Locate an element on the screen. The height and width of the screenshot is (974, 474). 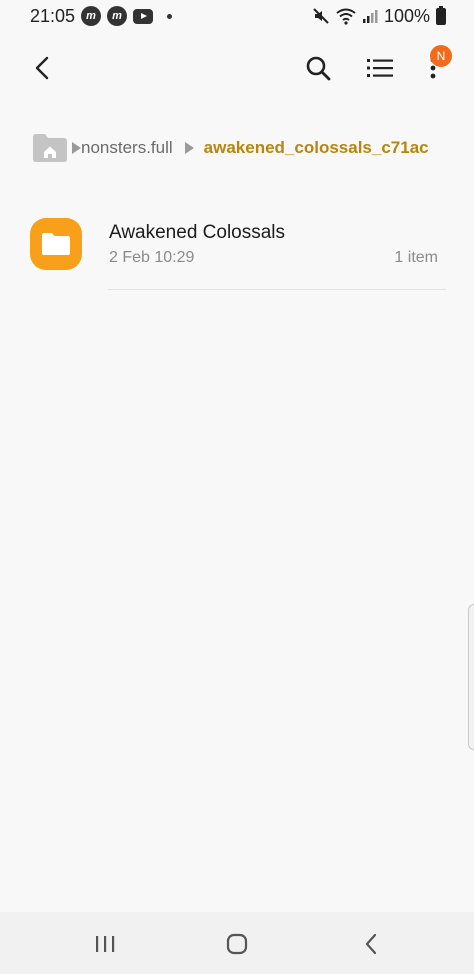
list-item: Awakened Colossals 2 Feb 10:29 1 item is located at coordinates (237, 249).